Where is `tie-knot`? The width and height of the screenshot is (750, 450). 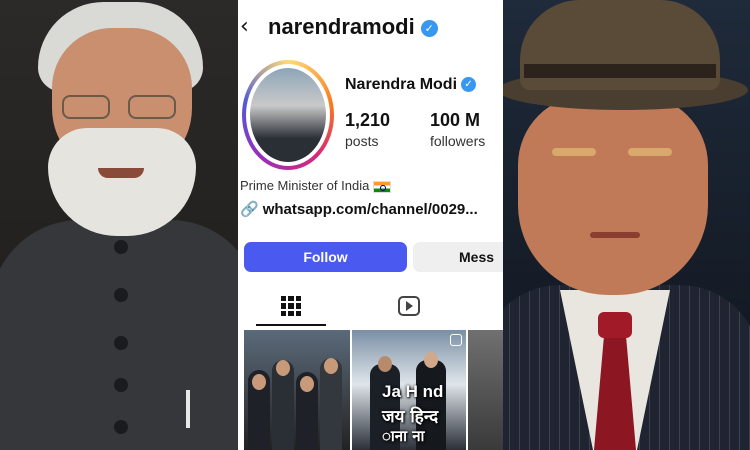
tie-knot is located at coordinates (615, 325).